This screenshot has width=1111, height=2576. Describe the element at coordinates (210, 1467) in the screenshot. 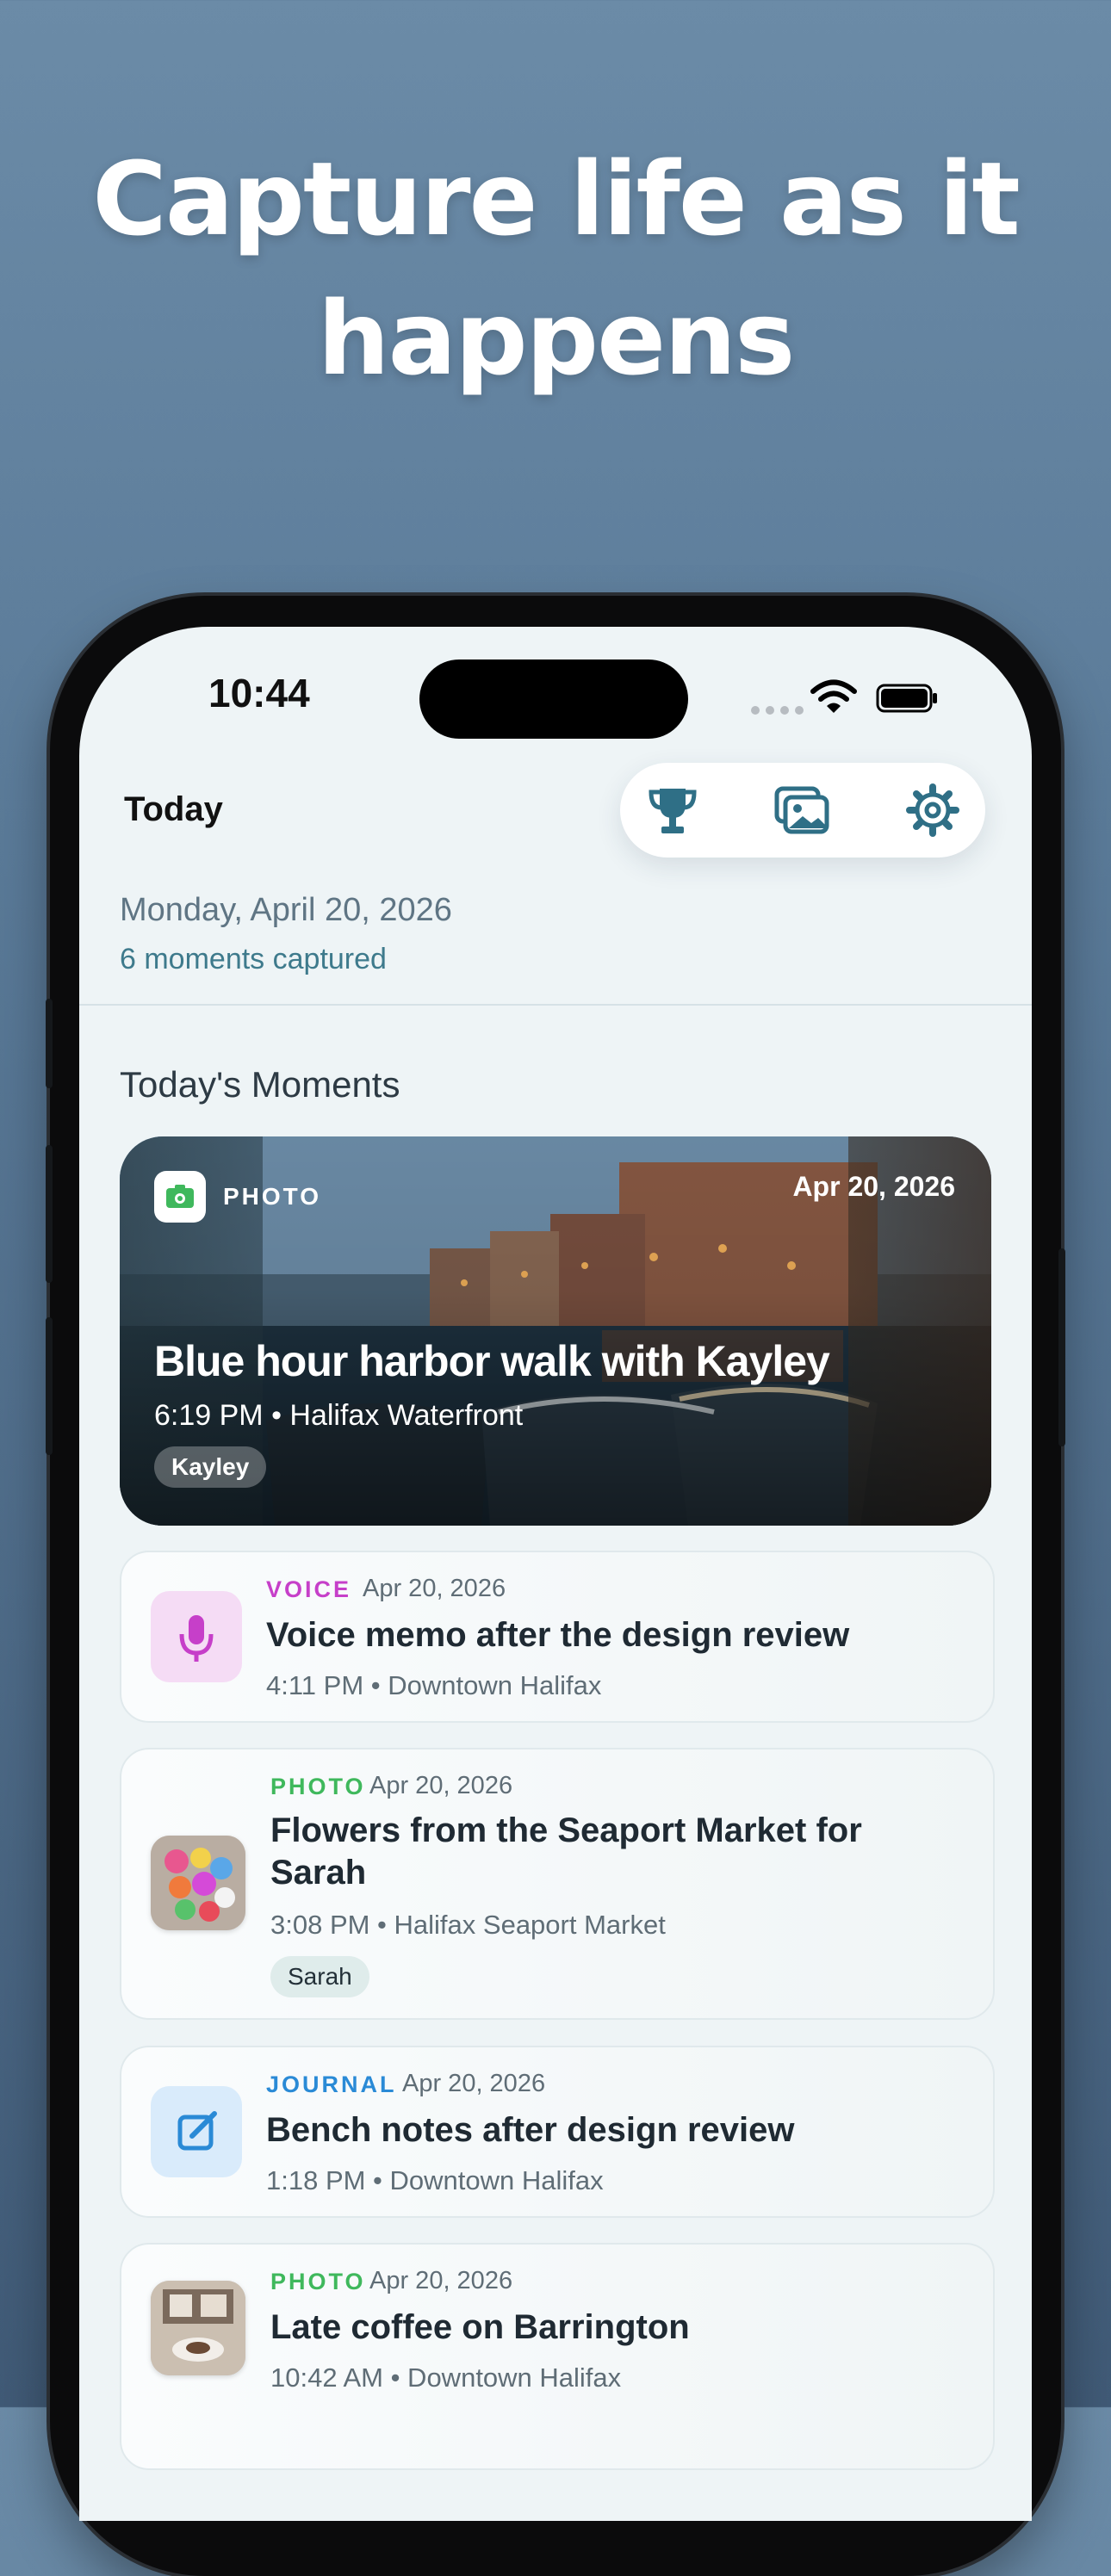

I see `person-tag: Kayley` at that location.